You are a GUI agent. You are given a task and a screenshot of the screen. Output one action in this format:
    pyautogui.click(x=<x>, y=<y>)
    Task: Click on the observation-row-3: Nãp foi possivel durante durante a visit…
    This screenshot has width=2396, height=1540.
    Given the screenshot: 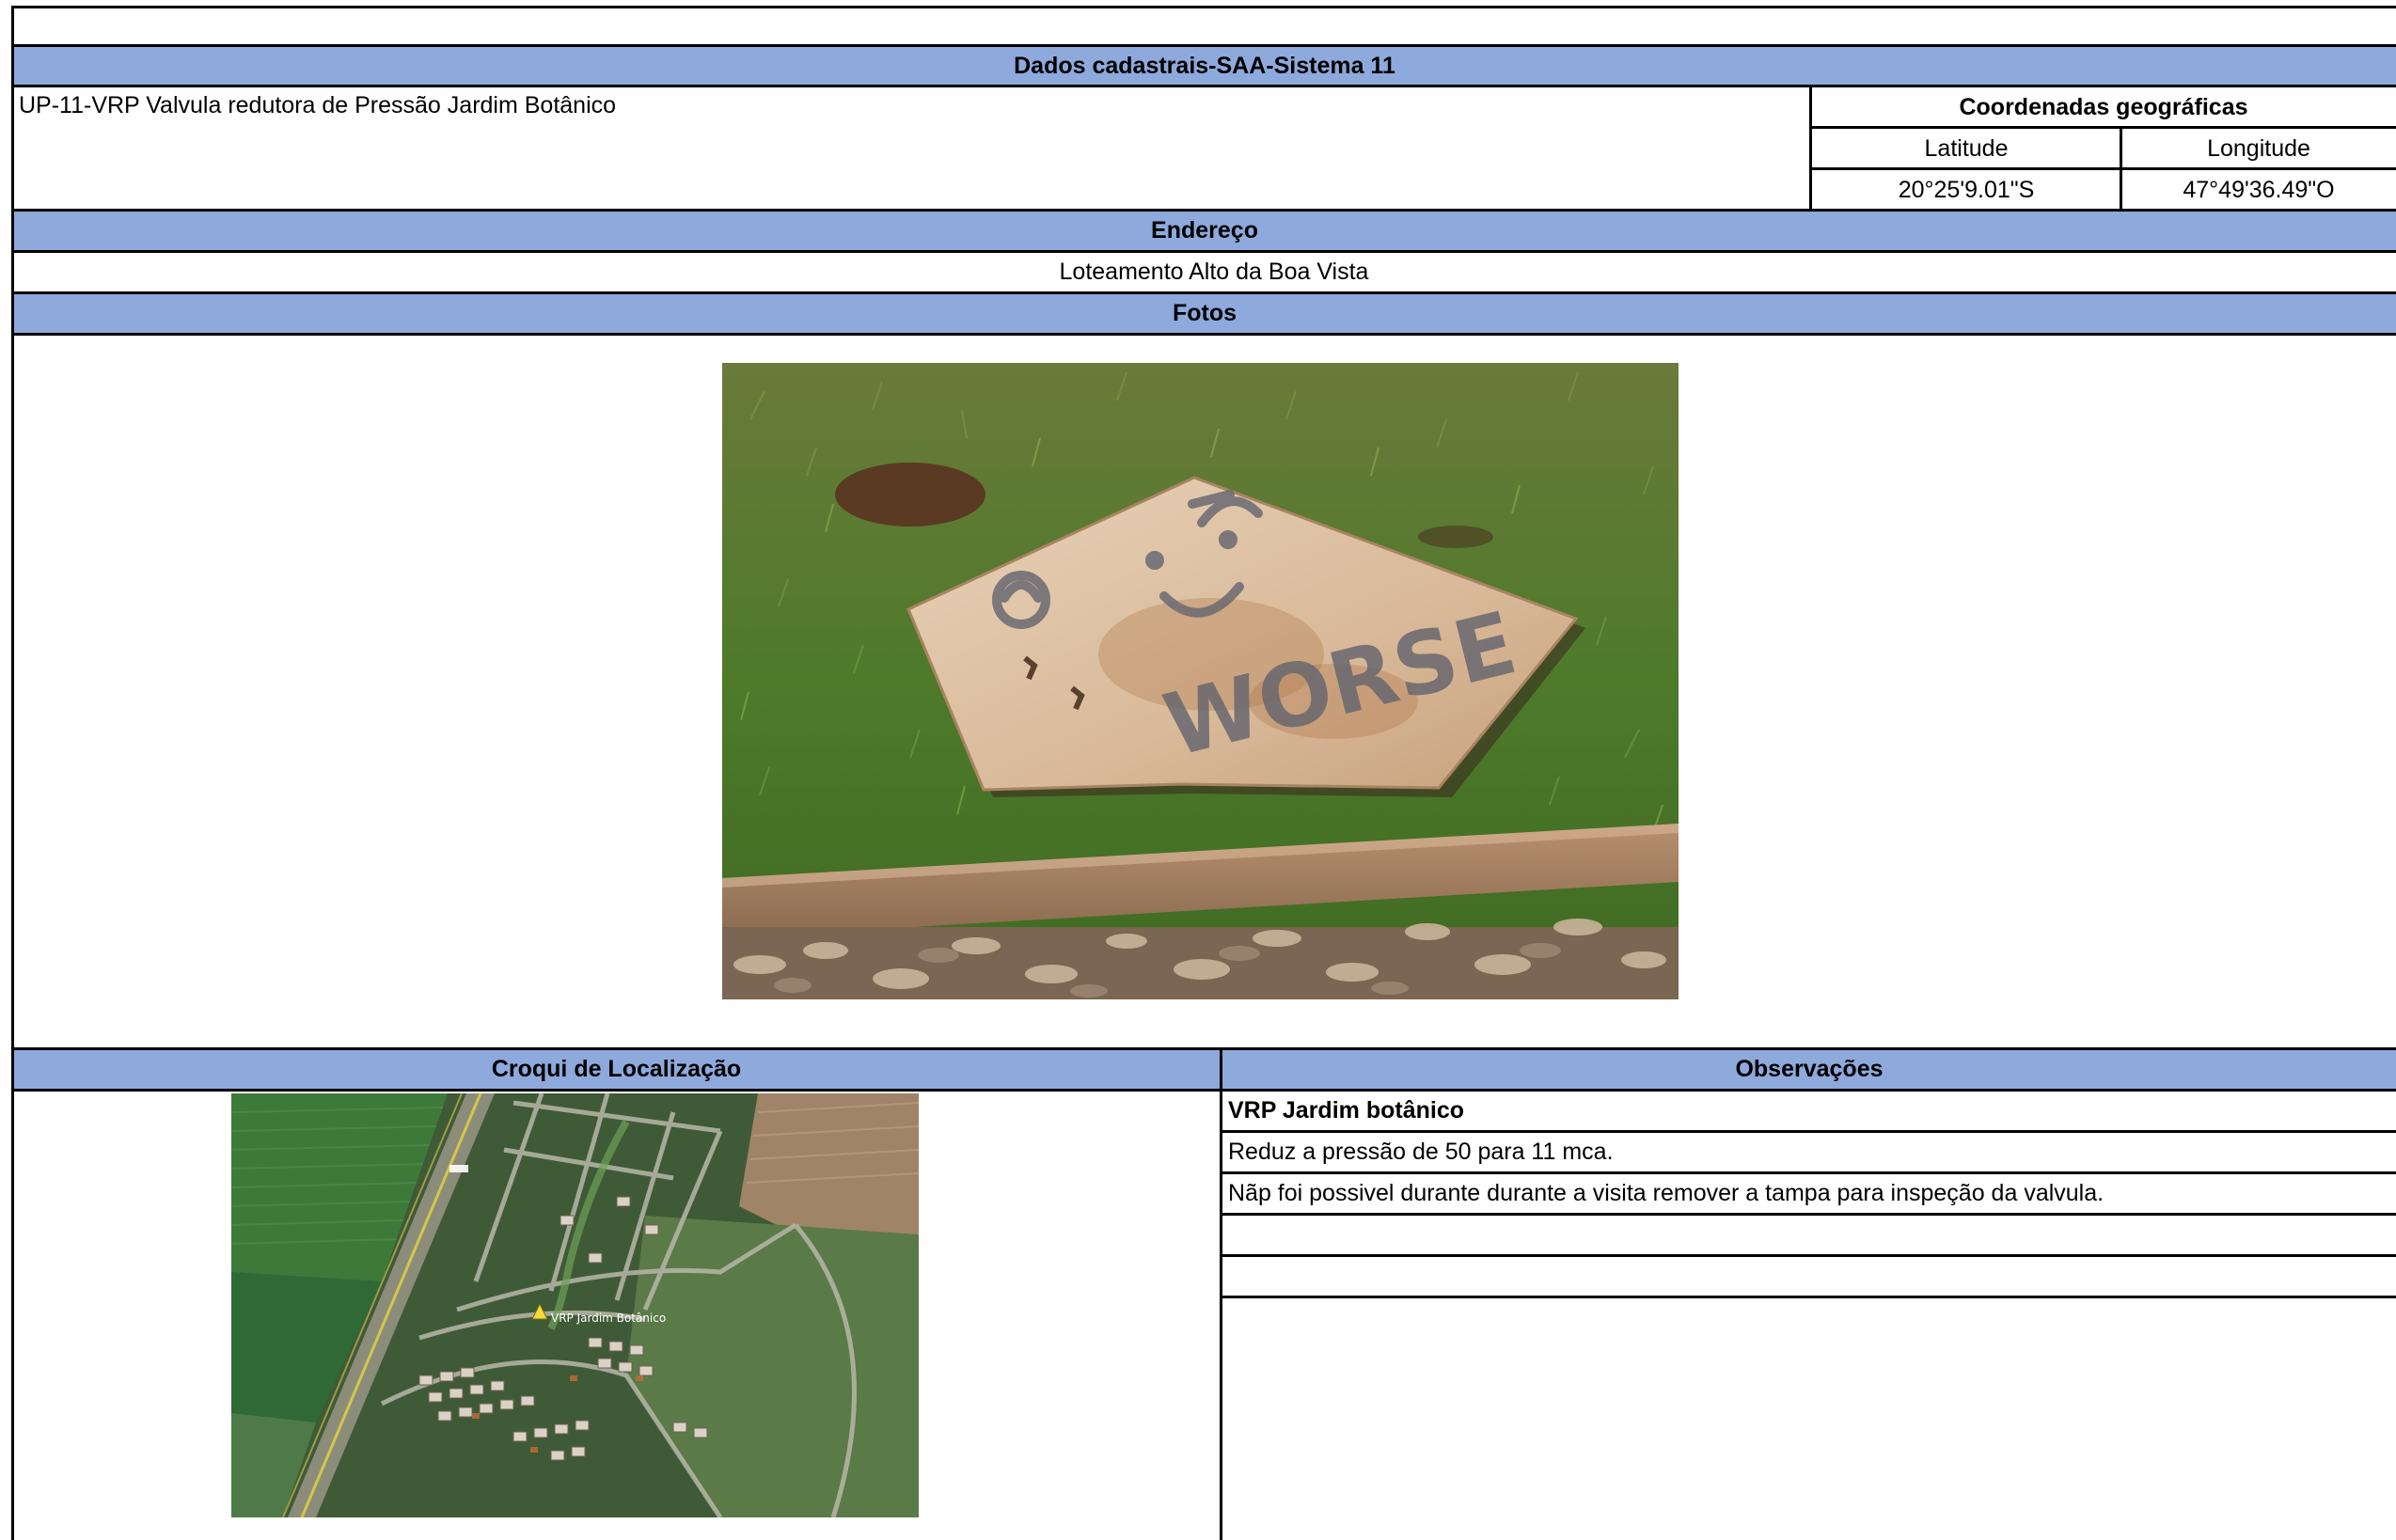 What is the action you would take?
    pyautogui.click(x=1666, y=1192)
    